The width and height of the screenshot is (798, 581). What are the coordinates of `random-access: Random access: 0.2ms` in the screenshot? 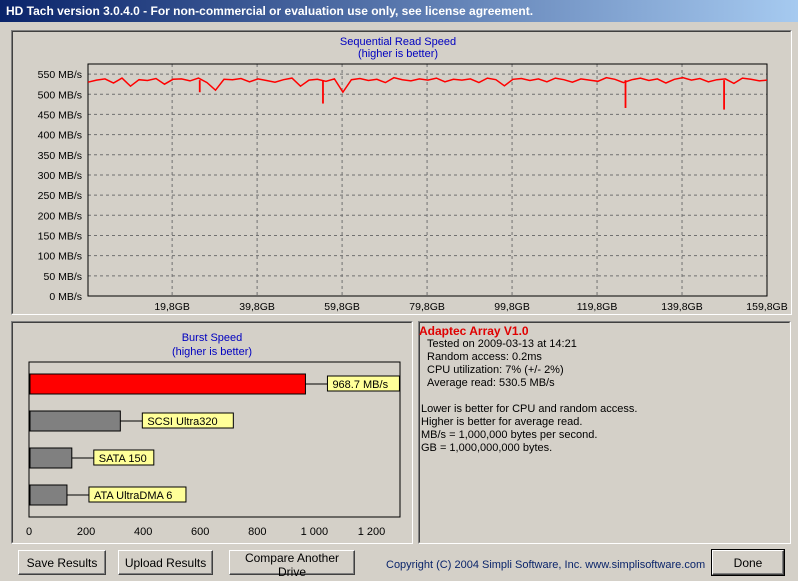 It's located at (484, 357).